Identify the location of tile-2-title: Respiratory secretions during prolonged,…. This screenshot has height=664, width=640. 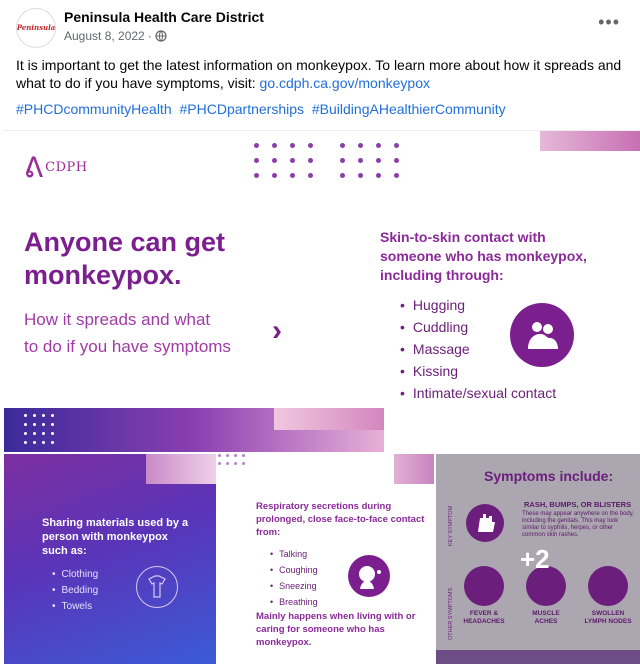
(340, 519).